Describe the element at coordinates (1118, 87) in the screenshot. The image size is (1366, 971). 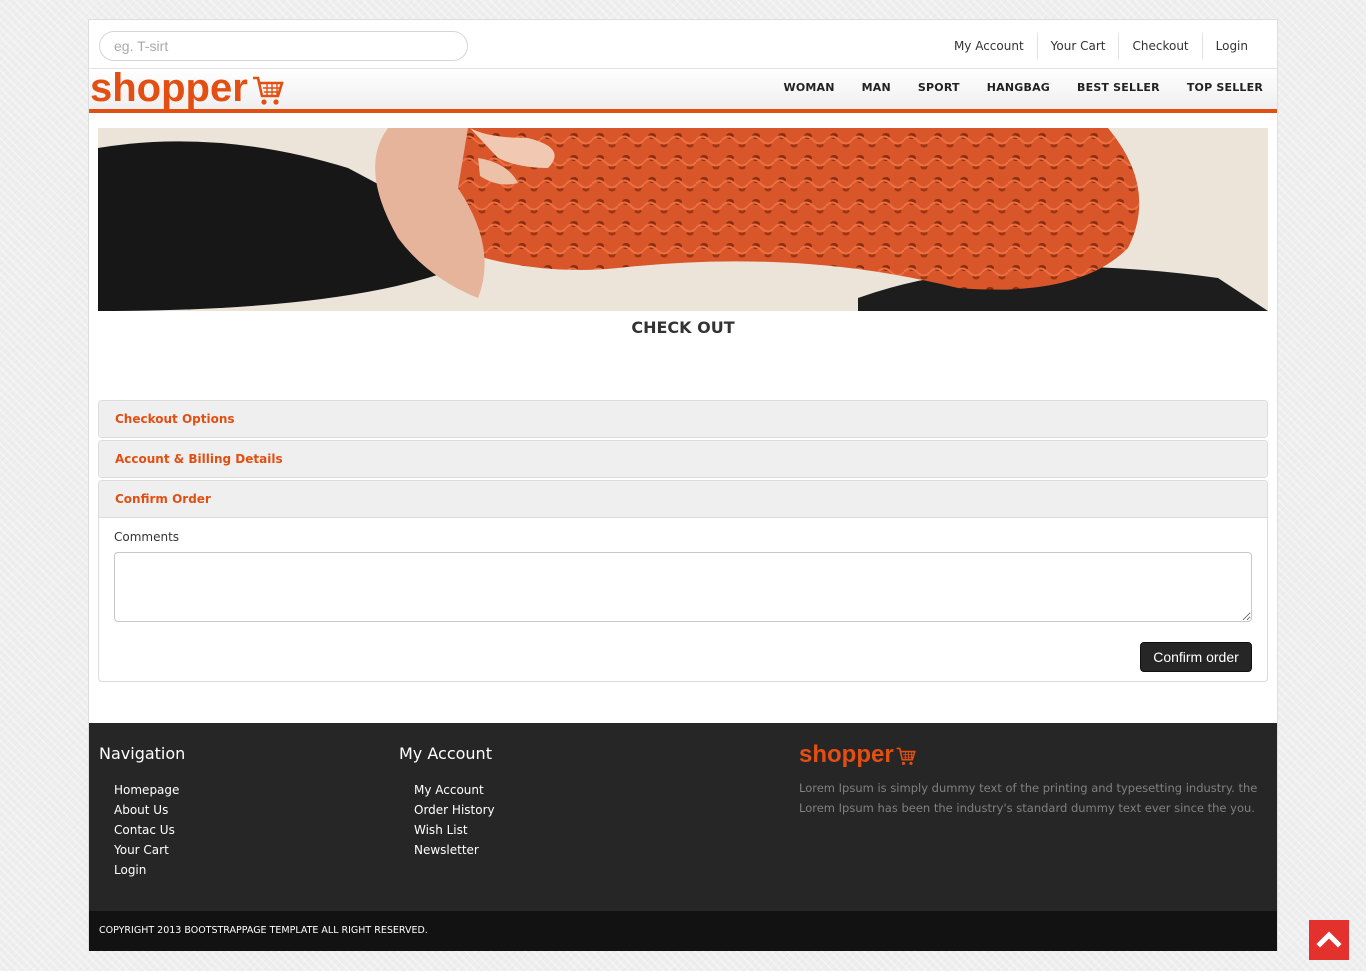
I see `nav-best-seller: BEST SELLER` at that location.